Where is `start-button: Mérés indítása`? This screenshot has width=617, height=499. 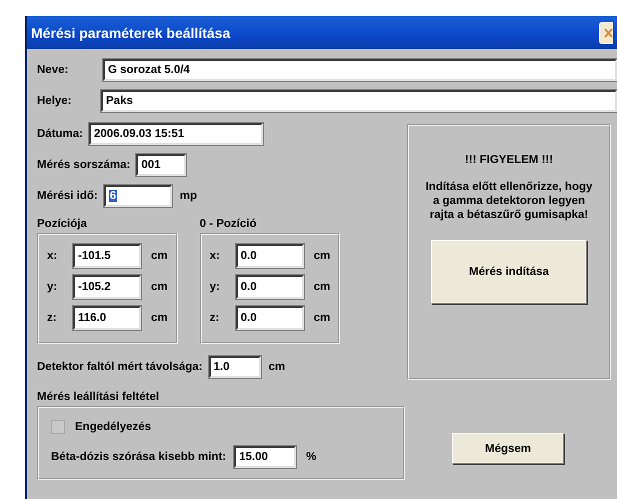 start-button: Mérés indítása is located at coordinates (509, 272).